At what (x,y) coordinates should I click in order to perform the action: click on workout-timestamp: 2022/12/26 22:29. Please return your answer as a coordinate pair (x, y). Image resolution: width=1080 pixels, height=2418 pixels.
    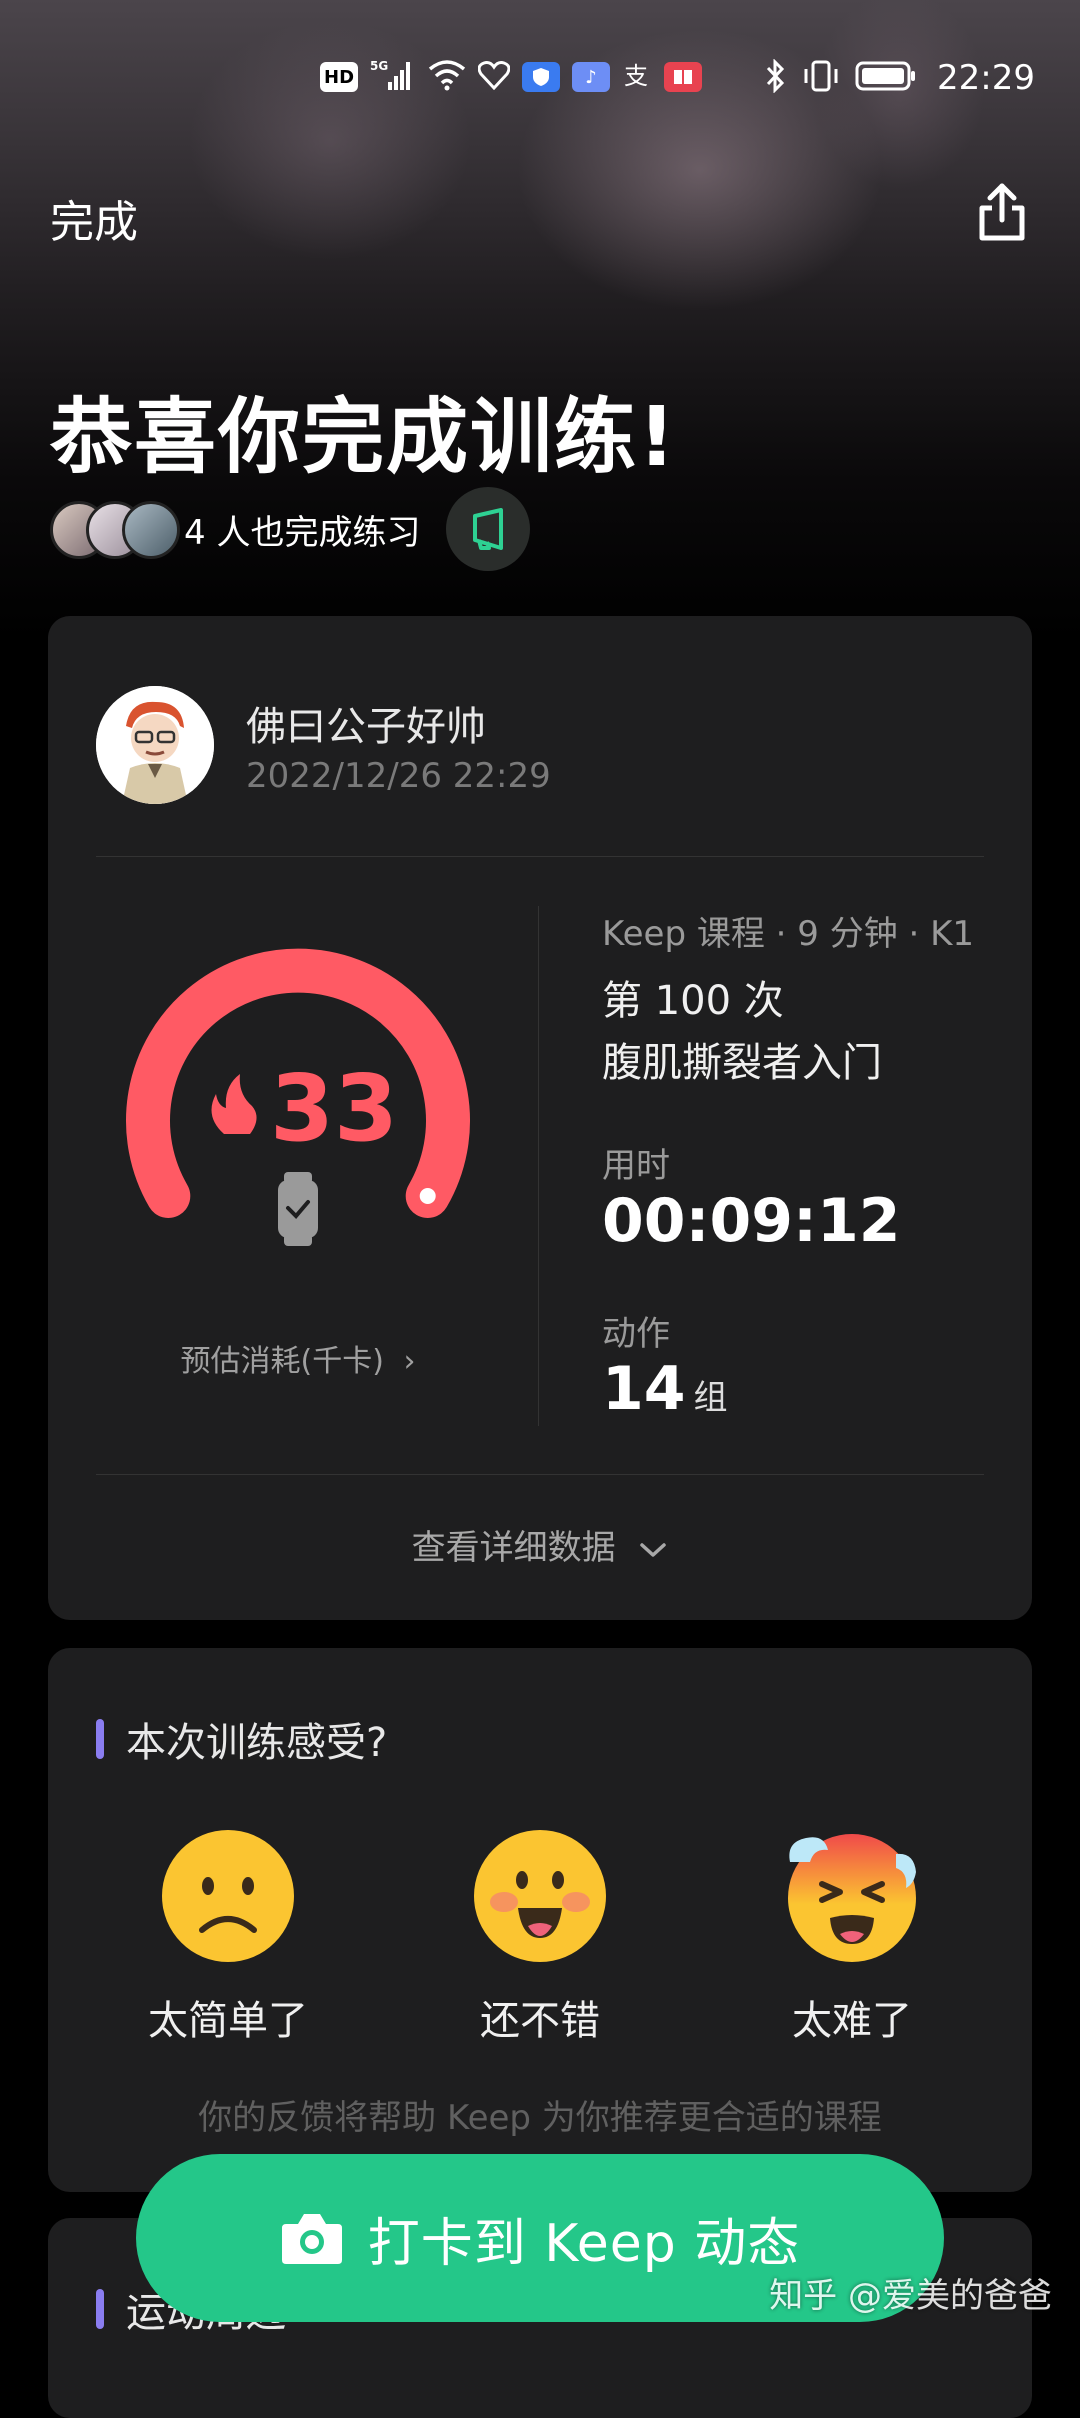
    Looking at the image, I should click on (398, 776).